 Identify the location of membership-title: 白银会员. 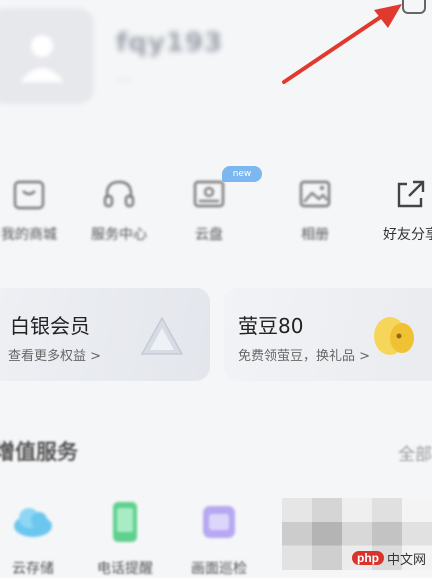
(50, 326).